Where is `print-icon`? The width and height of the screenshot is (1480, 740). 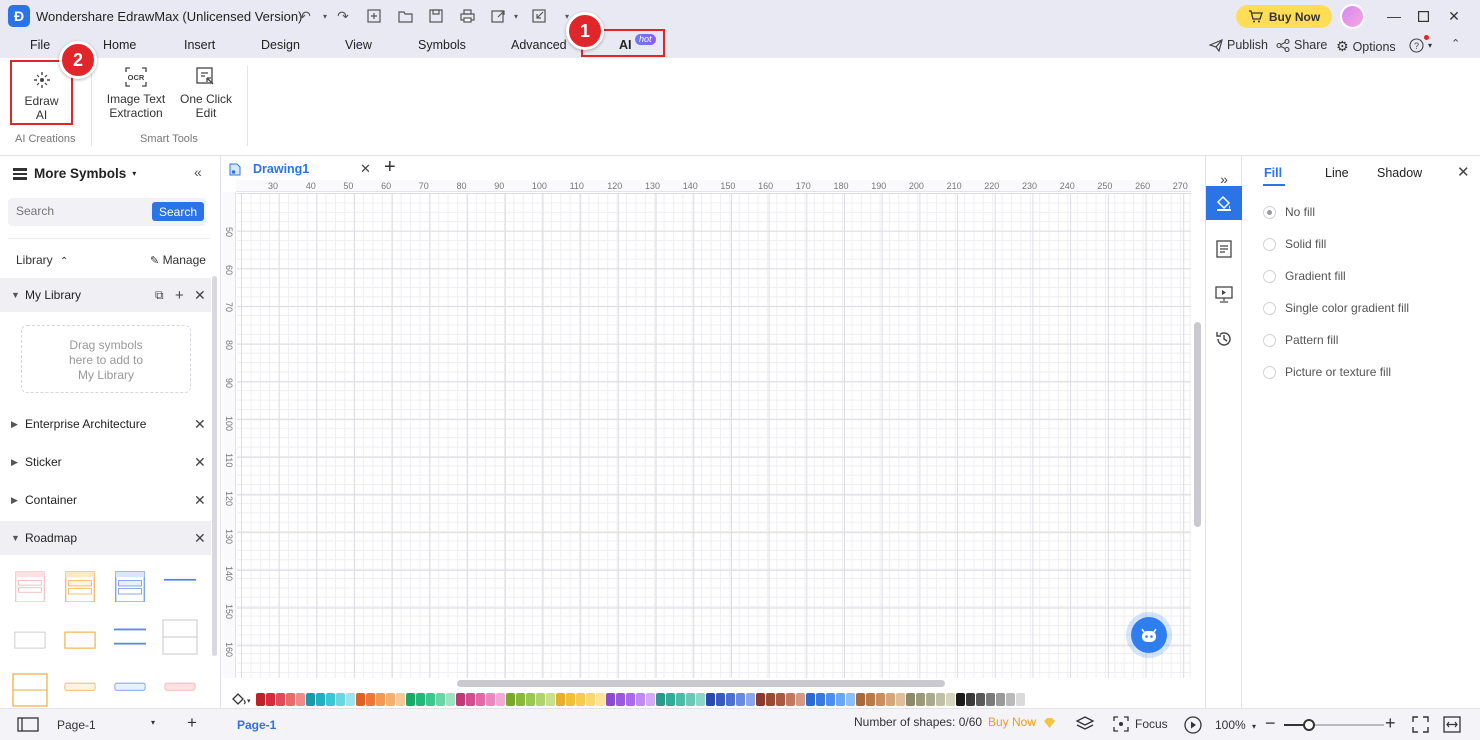 print-icon is located at coordinates (467, 16).